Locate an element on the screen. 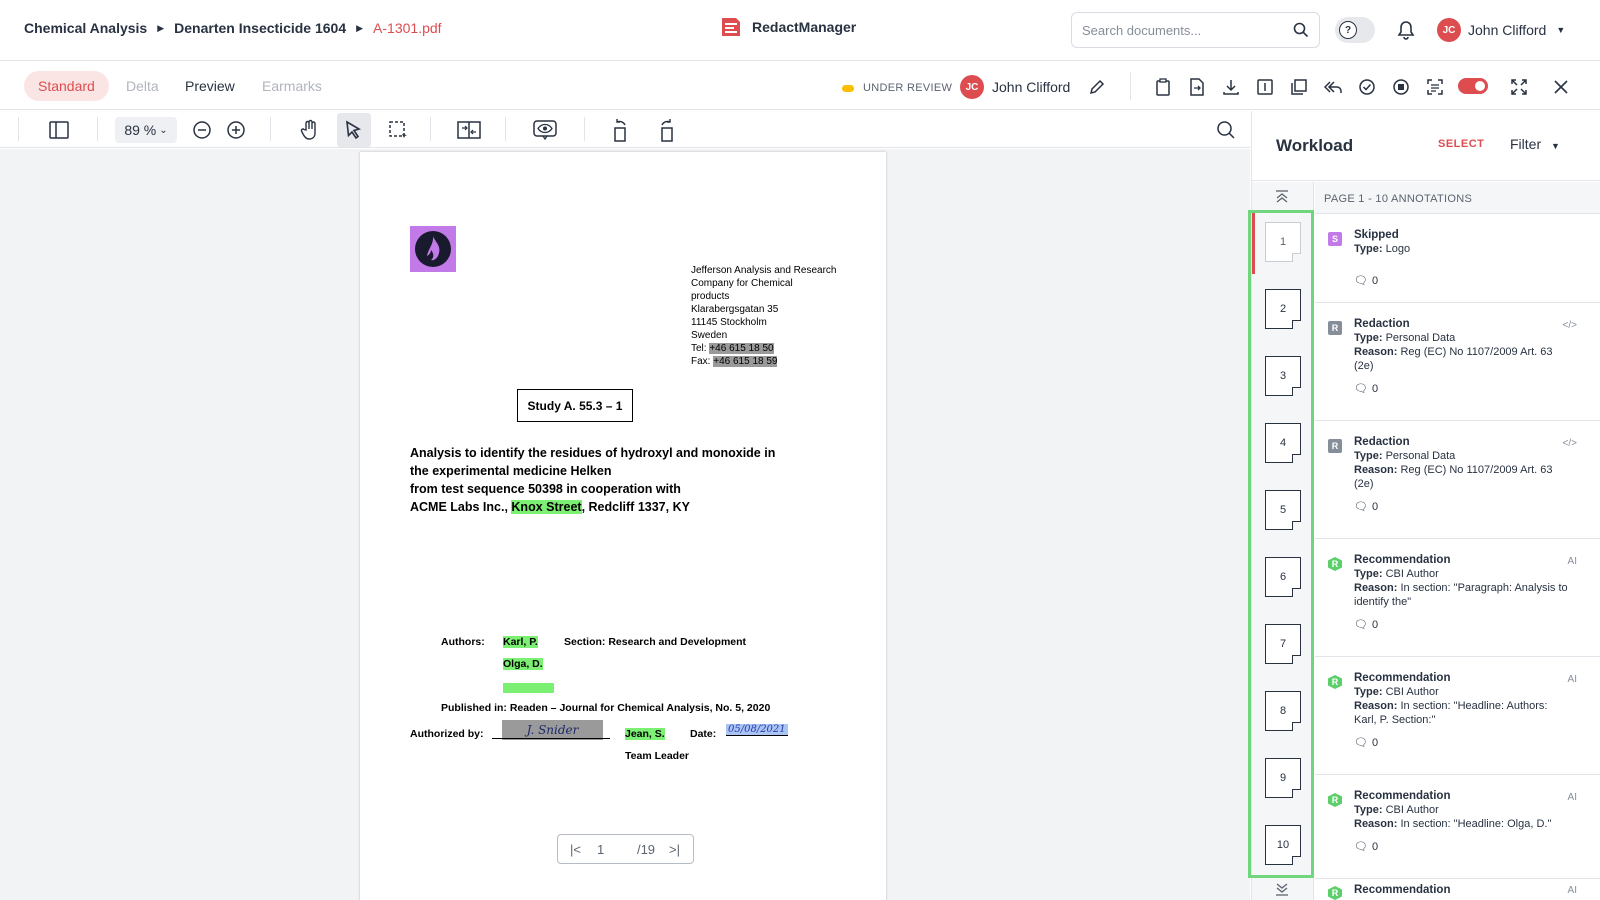  redacted-phone: +46 615 18 50 is located at coordinates (741, 348).